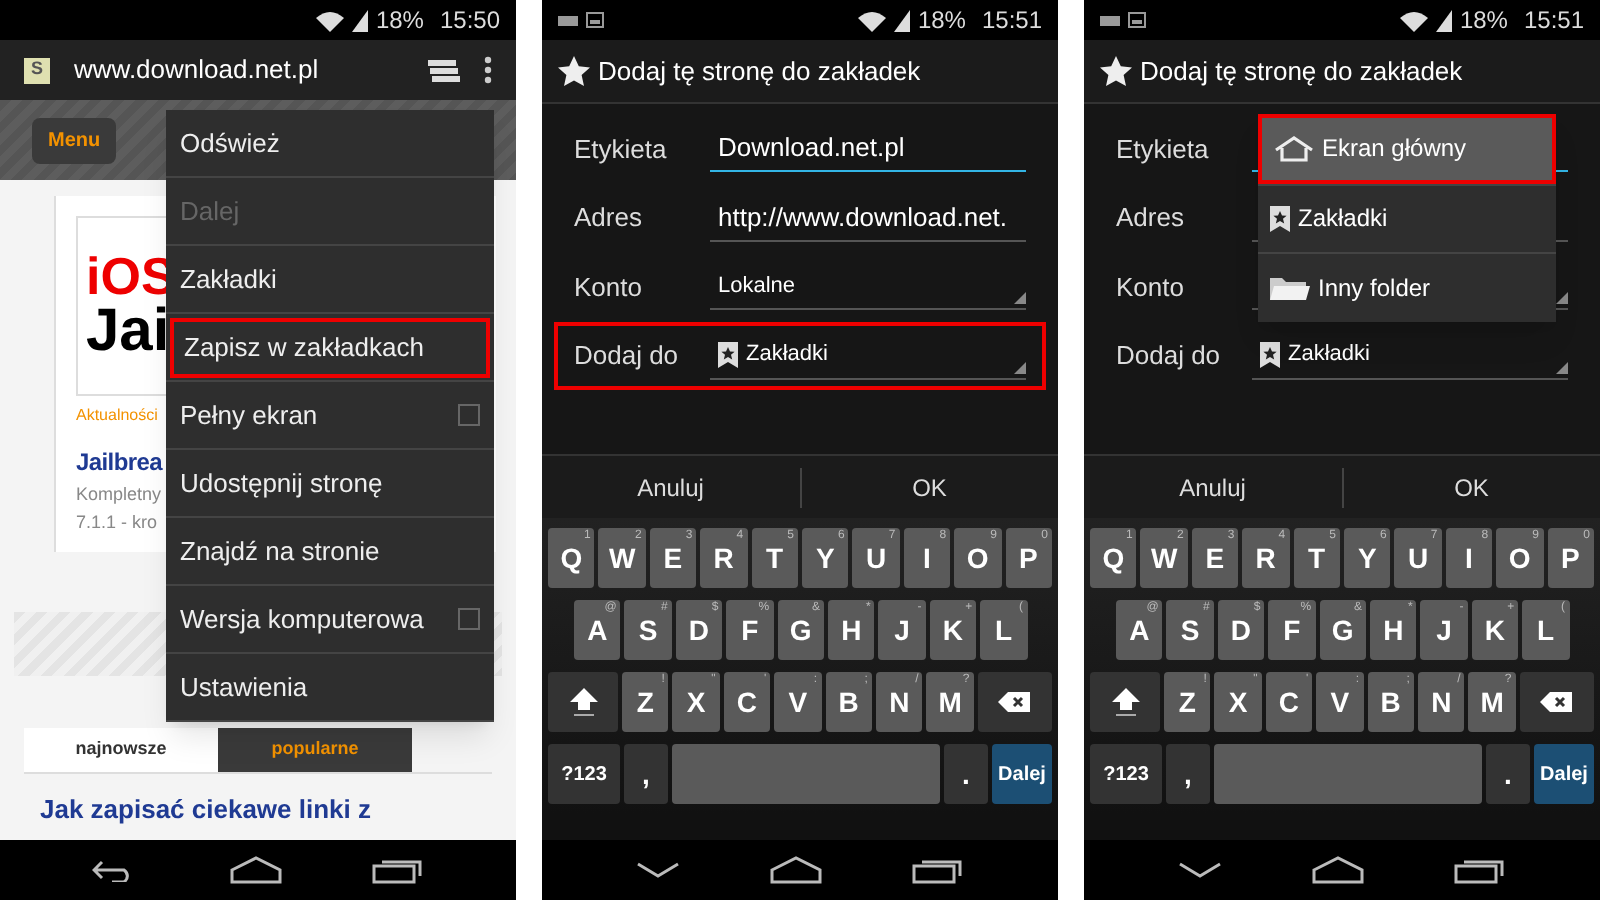 The image size is (1600, 900). Describe the element at coordinates (488, 70) in the screenshot. I see `overflow-menu-icon` at that location.